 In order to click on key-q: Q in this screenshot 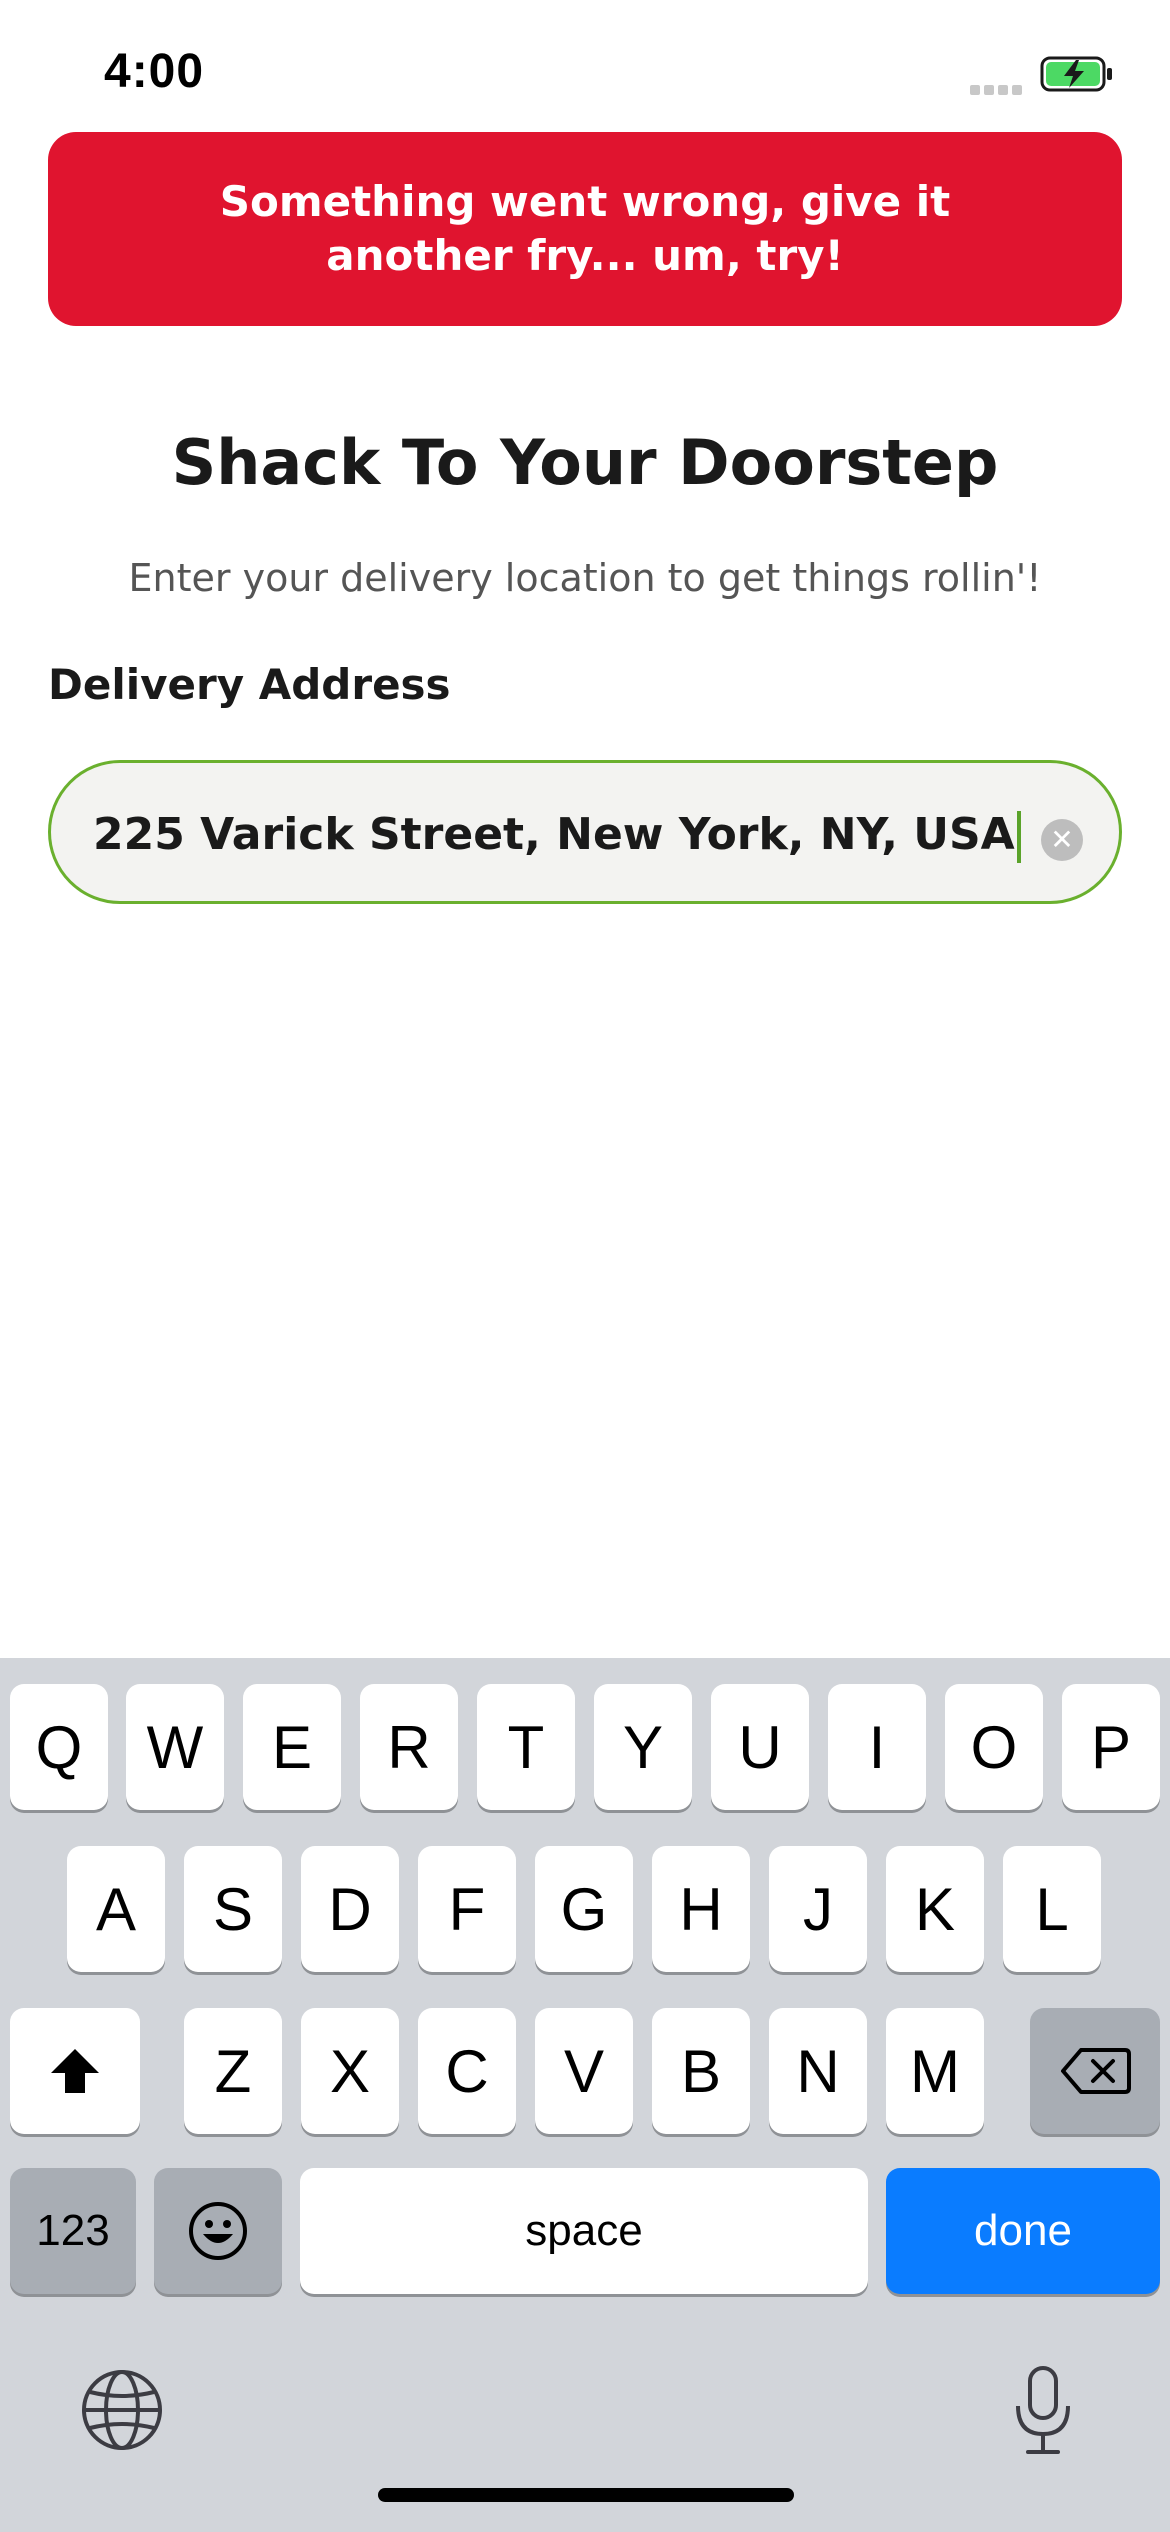, I will do `click(59, 1747)`.